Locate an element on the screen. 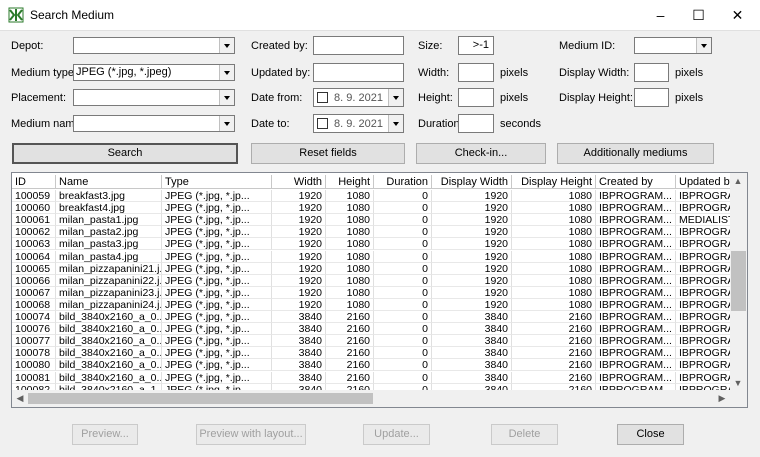 Image resolution: width=760 pixels, height=457 pixels. updated-by-label: Updated by: is located at coordinates (281, 73).